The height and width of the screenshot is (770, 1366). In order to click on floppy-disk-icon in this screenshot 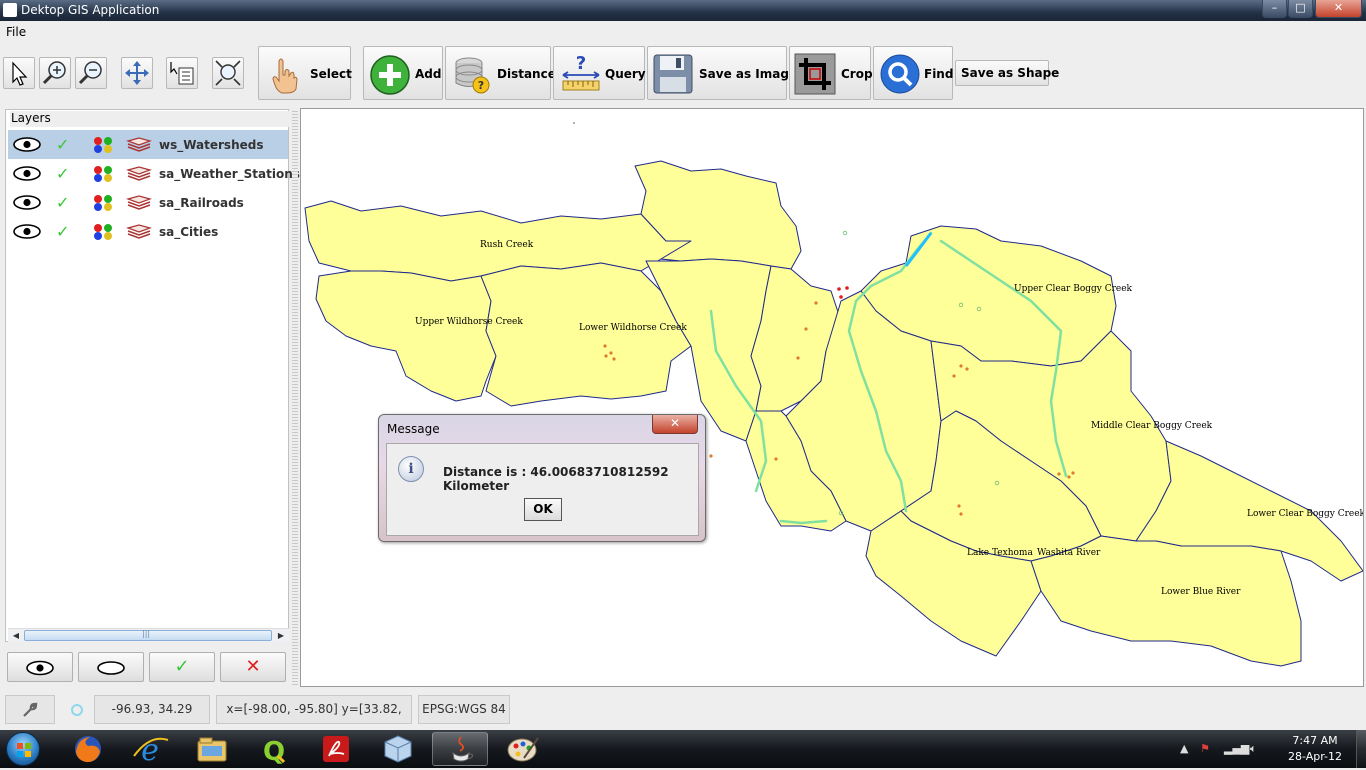, I will do `click(673, 74)`.